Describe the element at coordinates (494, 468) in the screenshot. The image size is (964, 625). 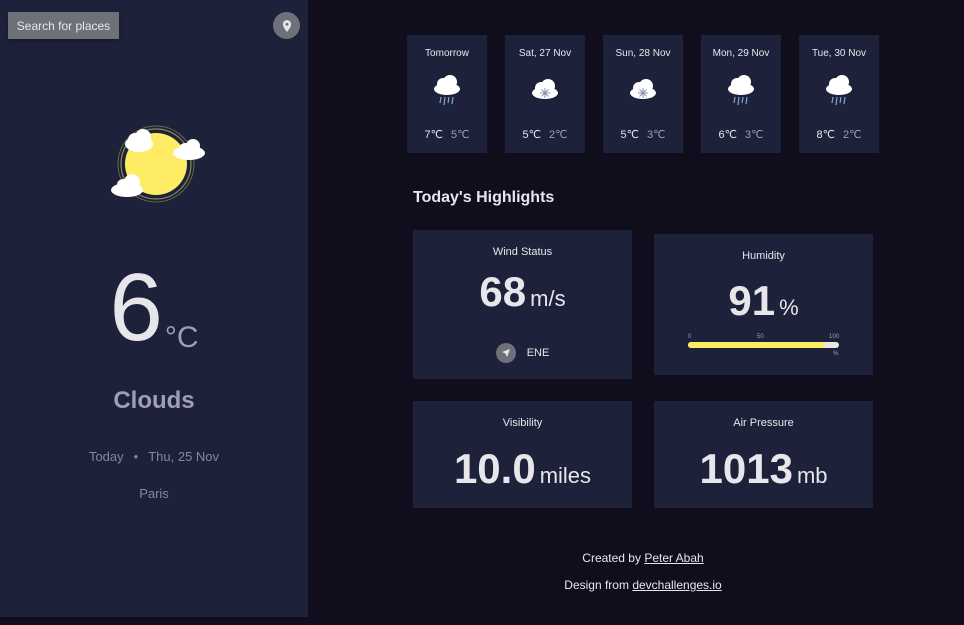
I see `visibility-number: 10.0` at that location.